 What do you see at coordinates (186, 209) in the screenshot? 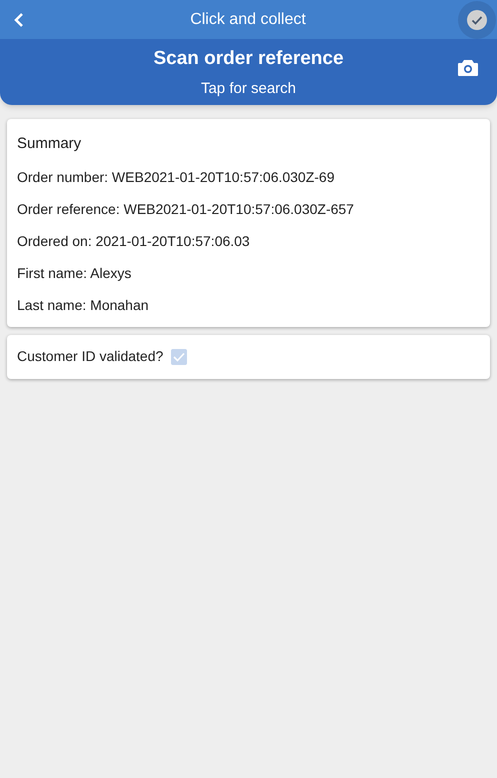
I see `summary-line: Order reference: WEB2021-01-20T10:57:06.030Z-657` at bounding box center [186, 209].